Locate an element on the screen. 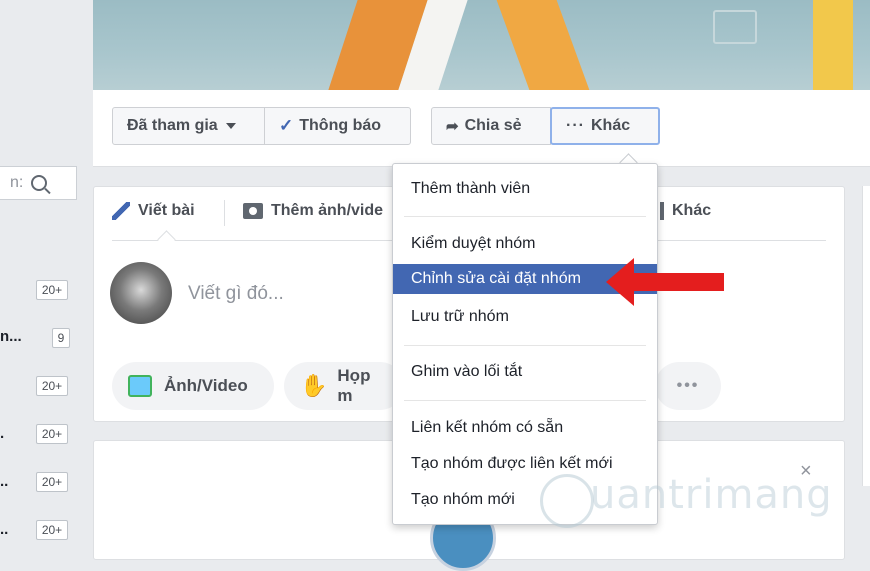 The width and height of the screenshot is (870, 571). more-options-button: ••• is located at coordinates (688, 386).